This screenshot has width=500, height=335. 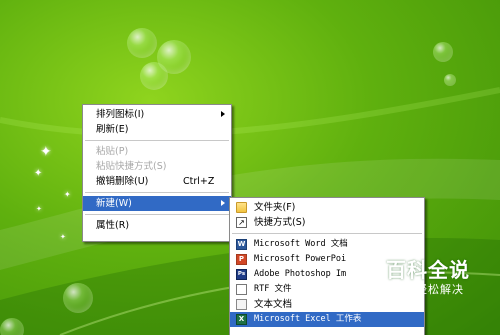 I want to click on word-doc-icon: W, so click(x=241, y=244).